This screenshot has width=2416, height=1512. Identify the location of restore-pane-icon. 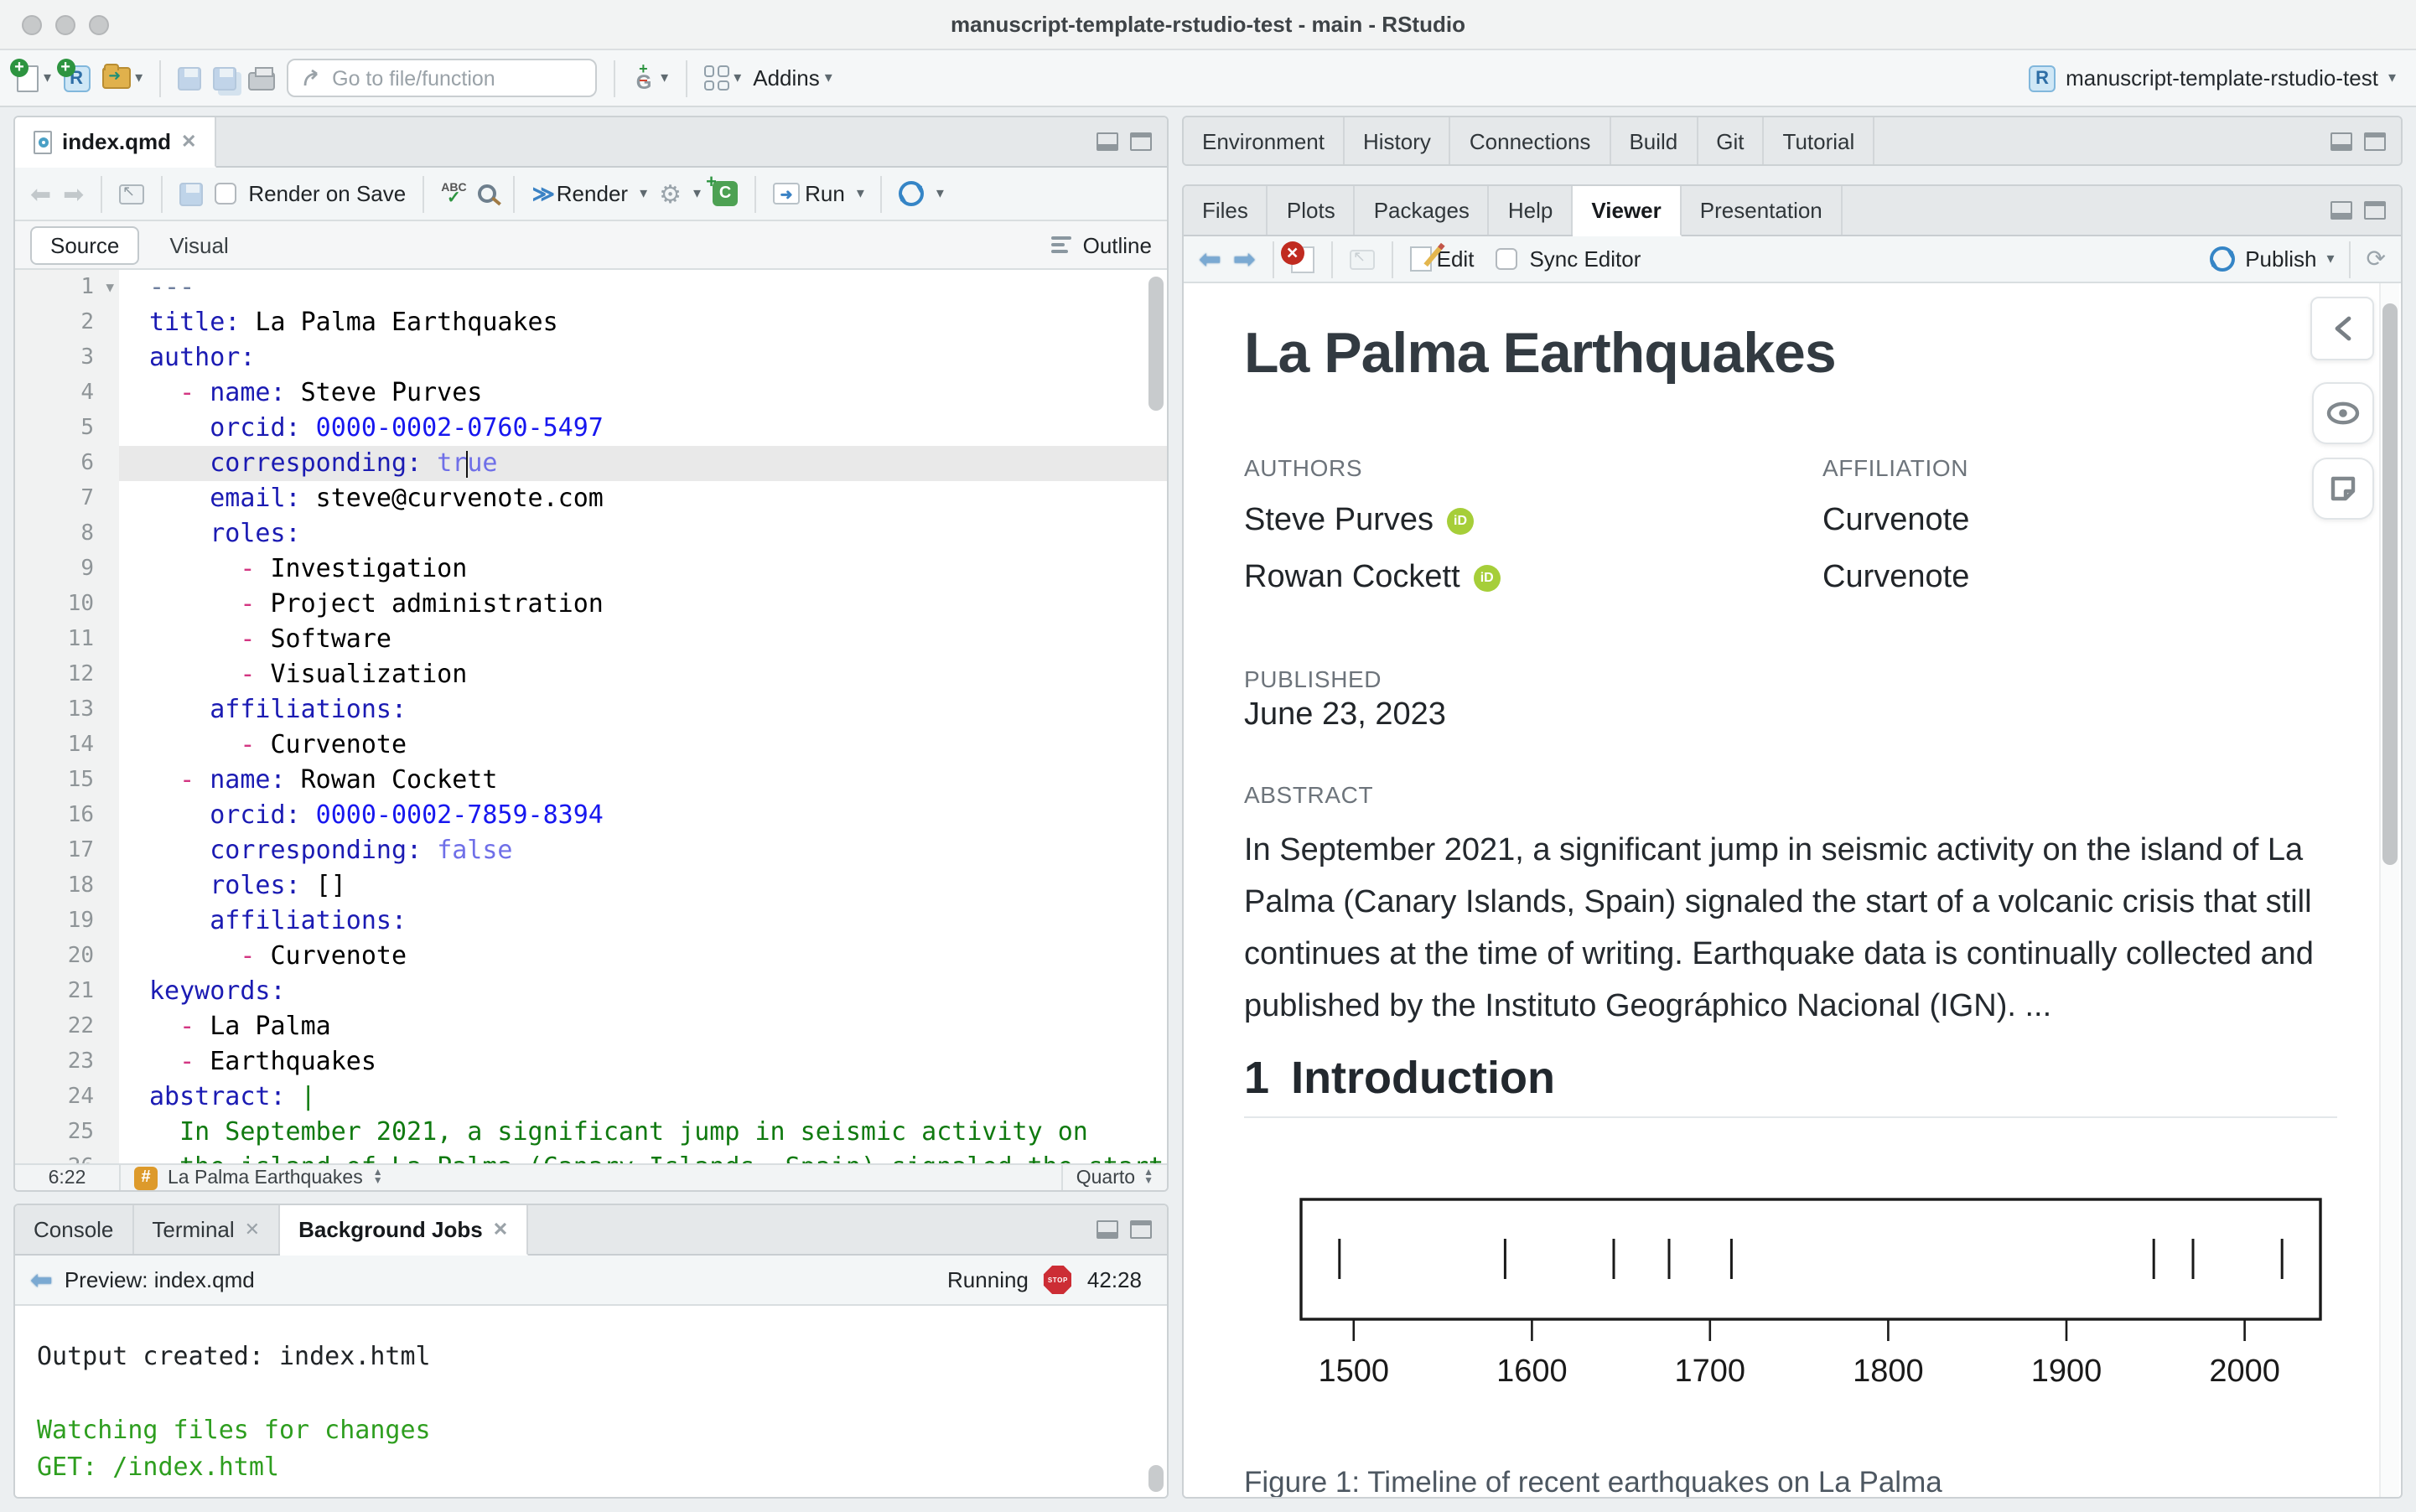
(2341, 141).